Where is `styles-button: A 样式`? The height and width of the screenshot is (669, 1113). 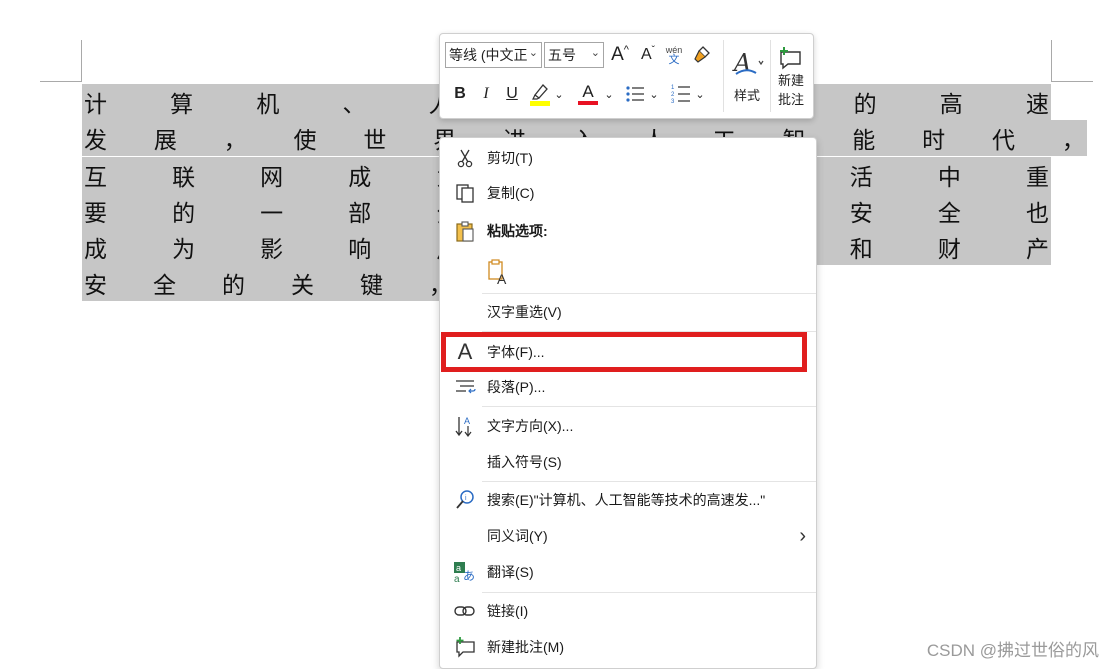 styles-button: A 样式 is located at coordinates (747, 76).